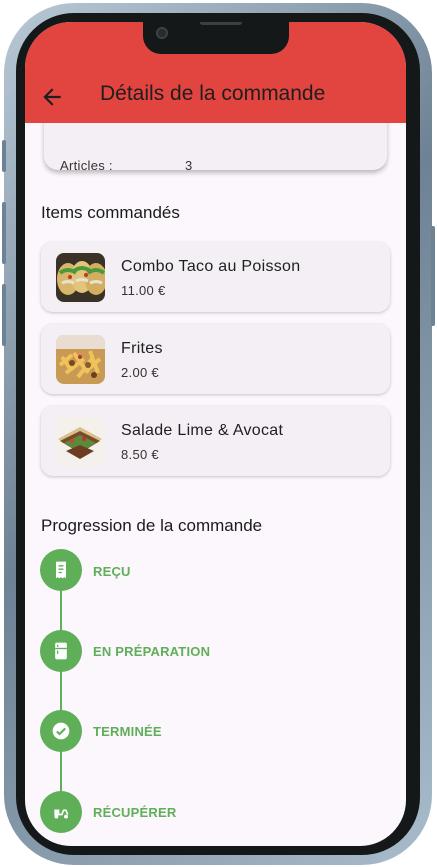 The width and height of the screenshot is (437, 867). Describe the element at coordinates (152, 525) in the screenshot. I see `progress-heading: Progression de la commande` at that location.